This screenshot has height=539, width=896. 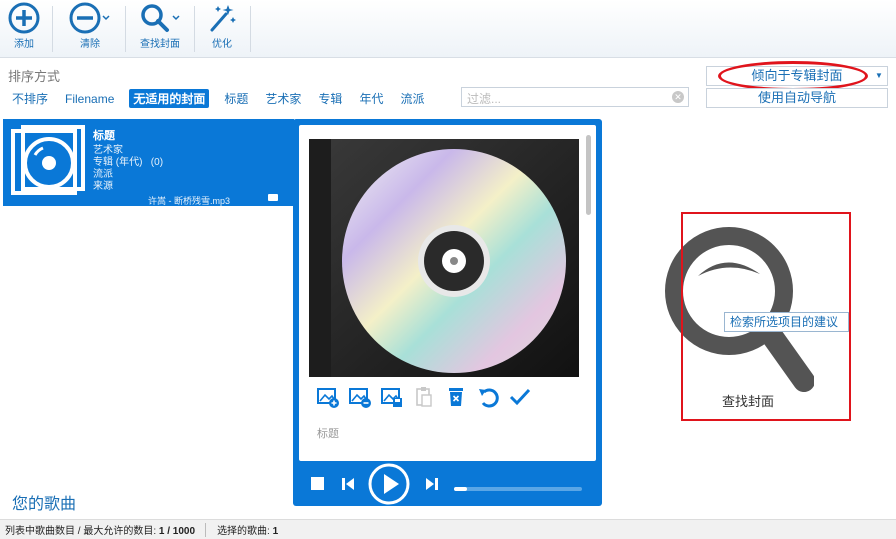 What do you see at coordinates (392, 397) in the screenshot?
I see `save-image-icon` at bounding box center [392, 397].